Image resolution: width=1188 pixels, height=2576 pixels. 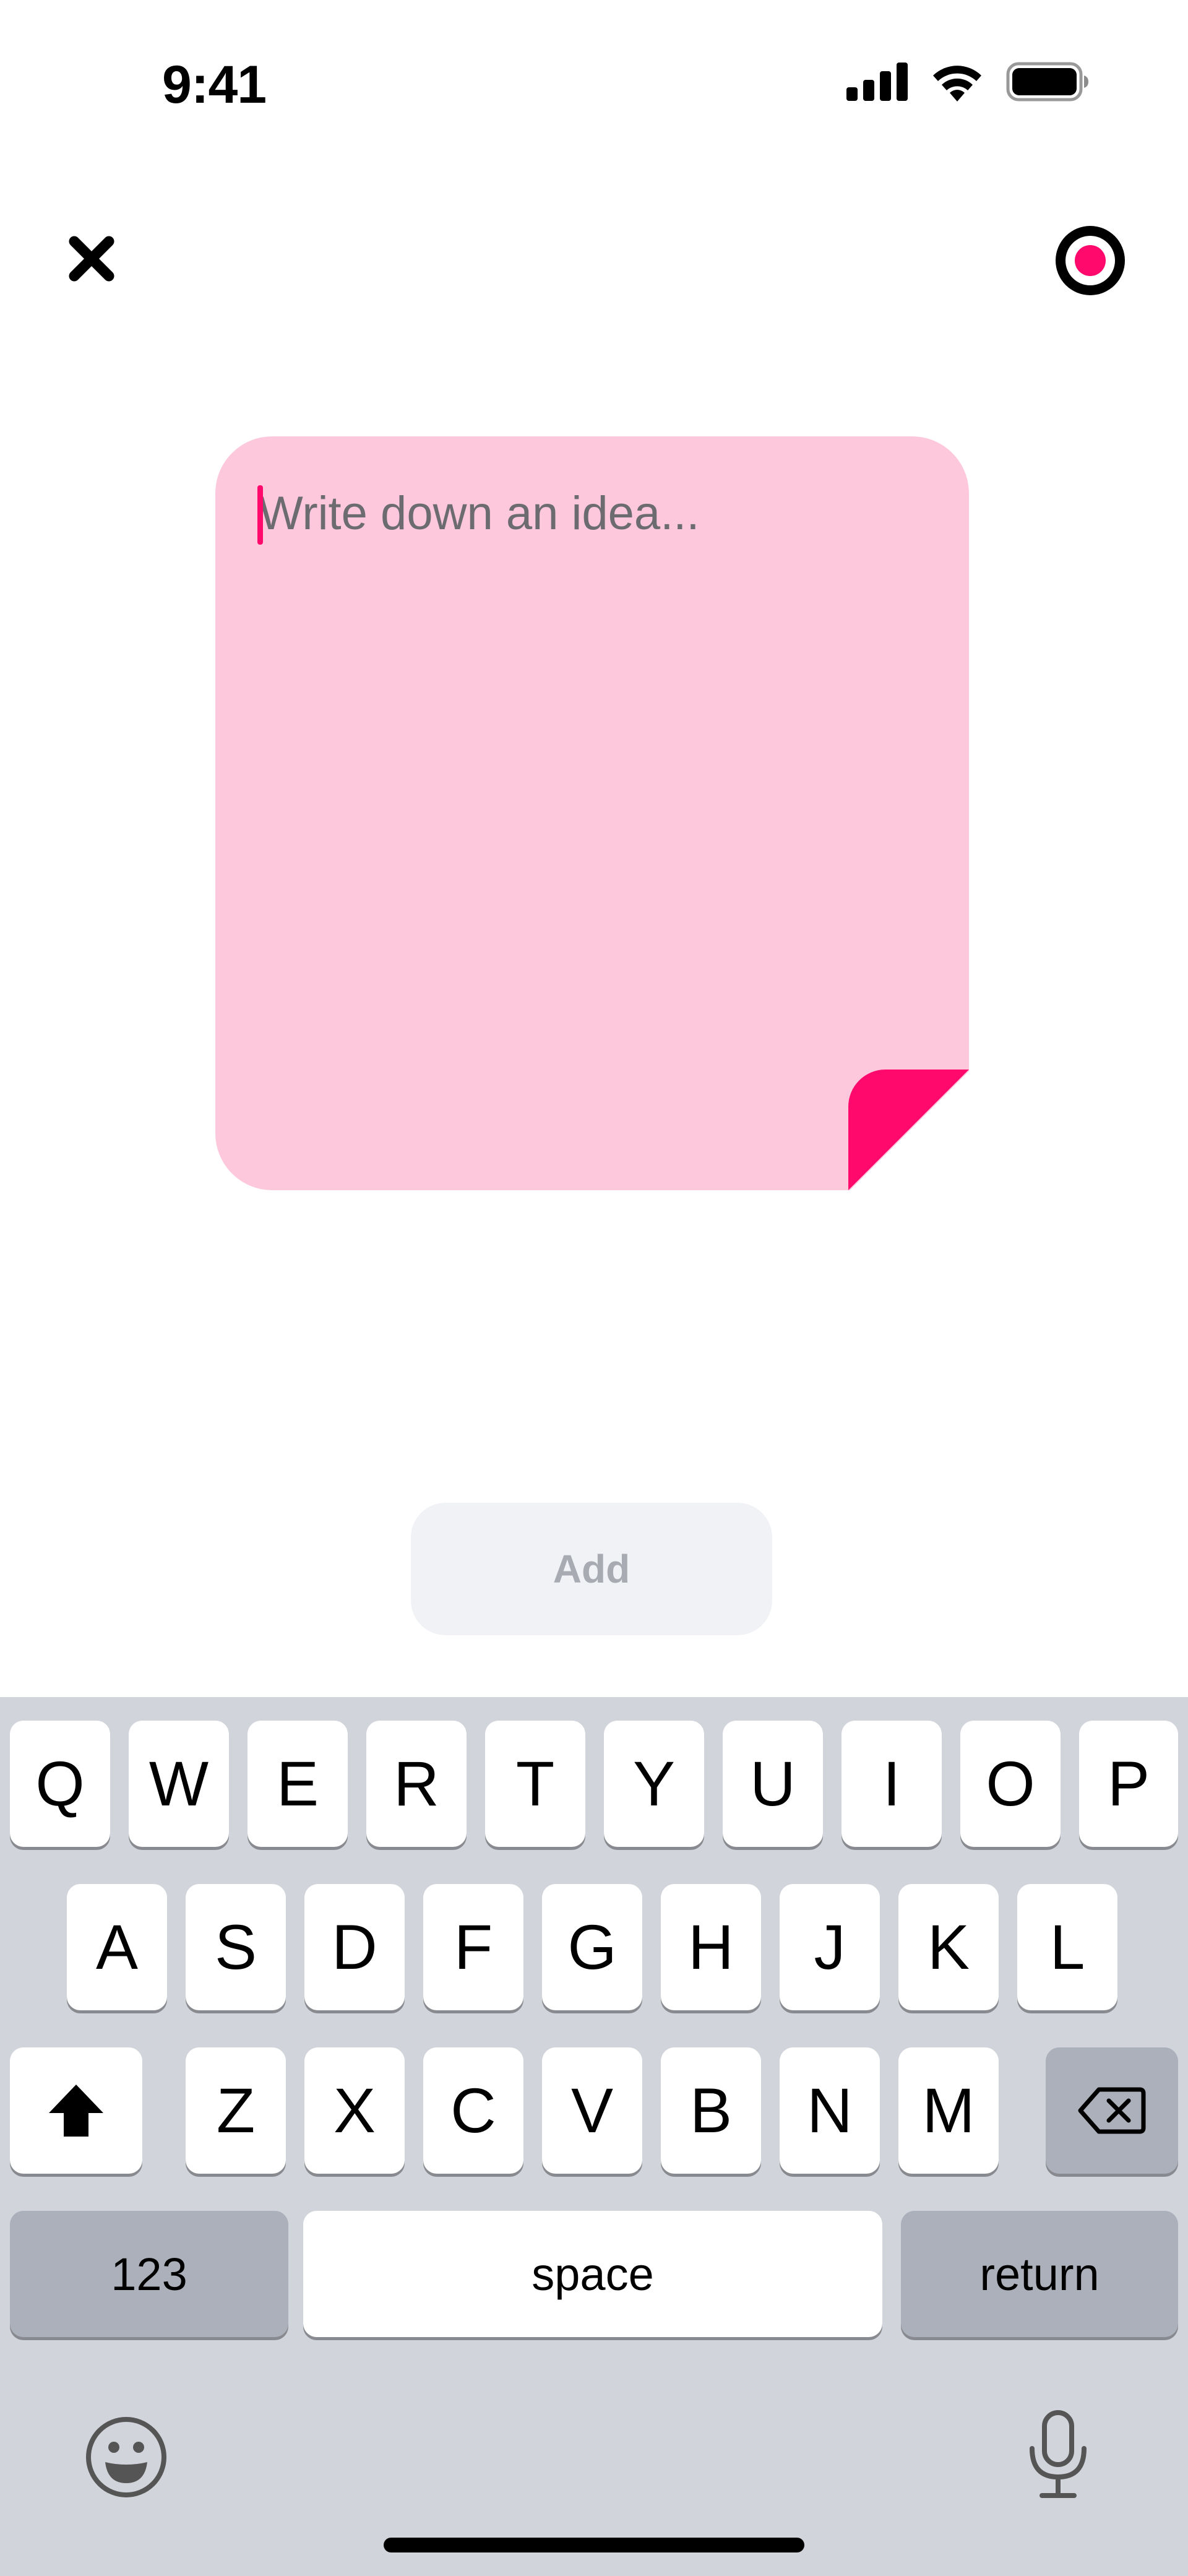 What do you see at coordinates (149, 2274) in the screenshot?
I see `numbers-key: 123` at bounding box center [149, 2274].